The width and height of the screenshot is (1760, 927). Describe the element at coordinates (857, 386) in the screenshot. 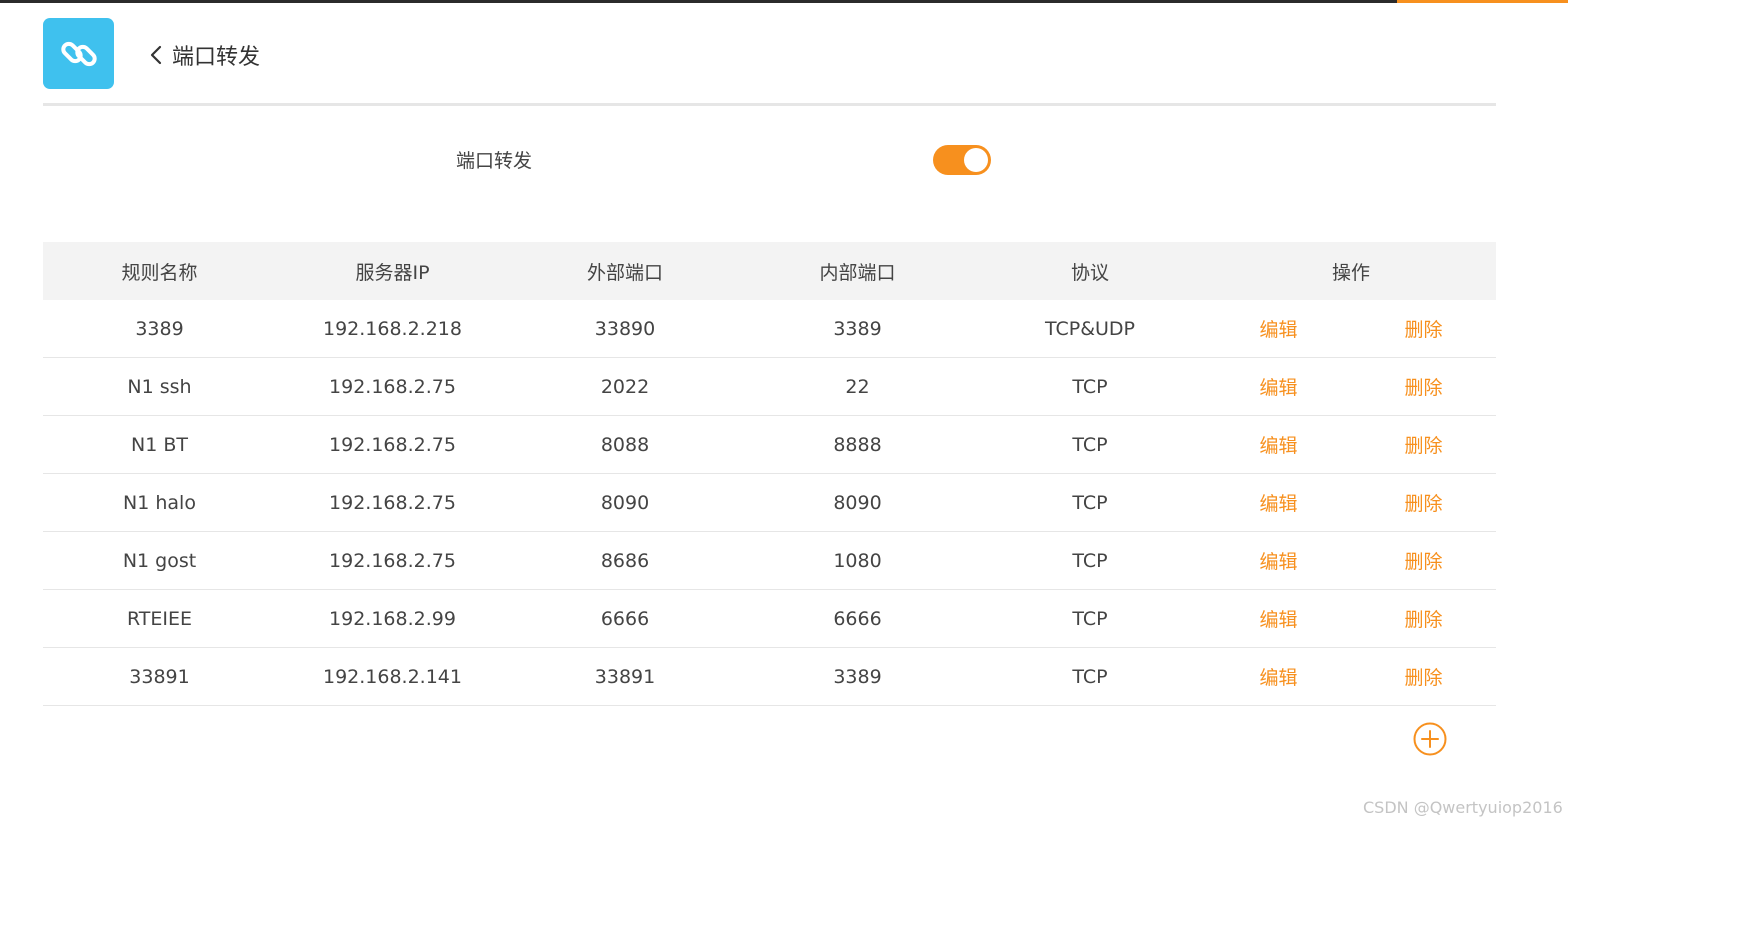

I see `internal-port-cell: 22` at that location.